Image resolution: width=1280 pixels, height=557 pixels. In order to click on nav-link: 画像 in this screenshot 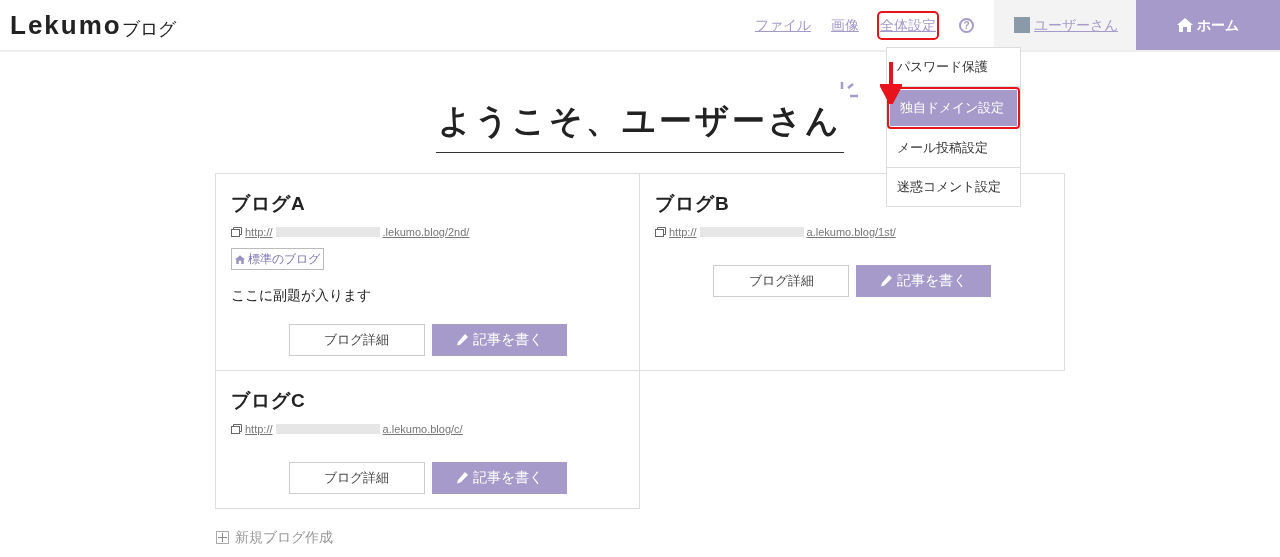, I will do `click(845, 25)`.